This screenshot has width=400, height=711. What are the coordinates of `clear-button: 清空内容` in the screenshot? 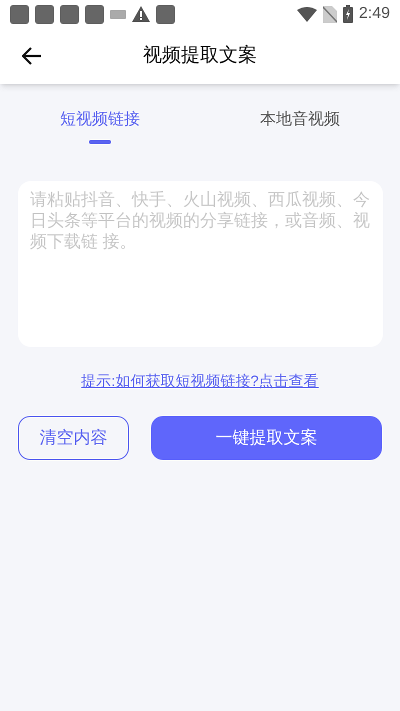 It's located at (73, 438).